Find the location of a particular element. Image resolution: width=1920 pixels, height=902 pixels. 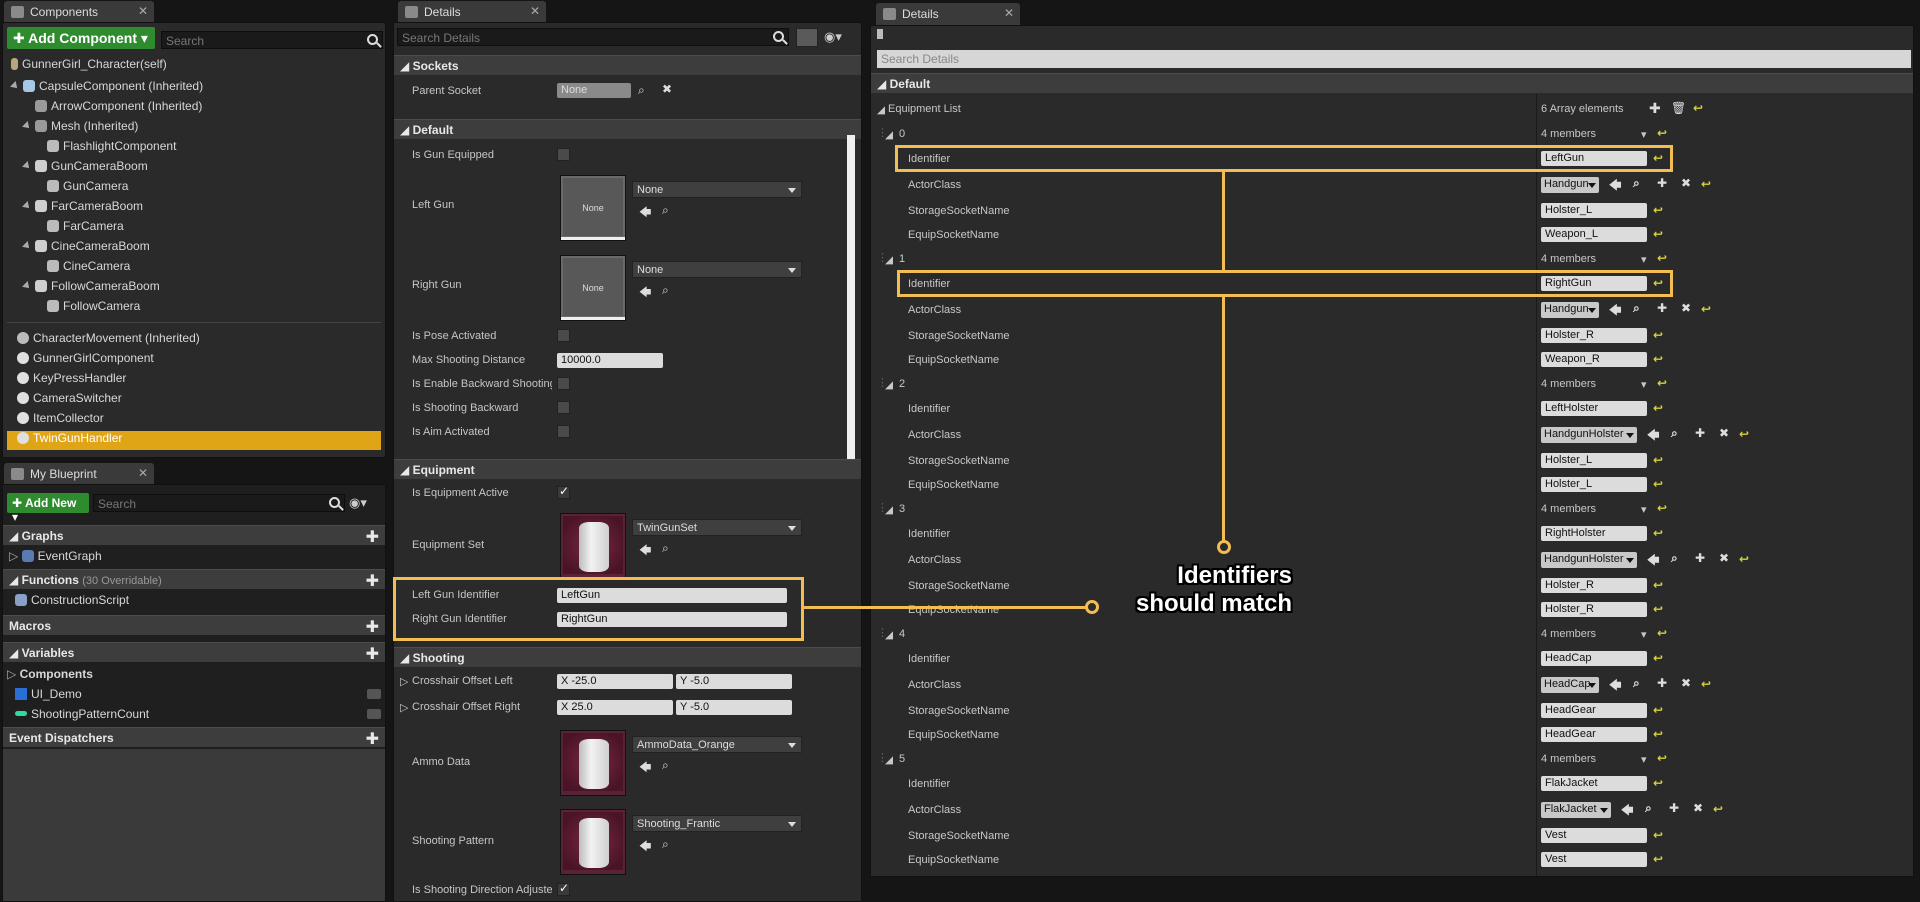

property-field: FlakJacket is located at coordinates (1594, 783).